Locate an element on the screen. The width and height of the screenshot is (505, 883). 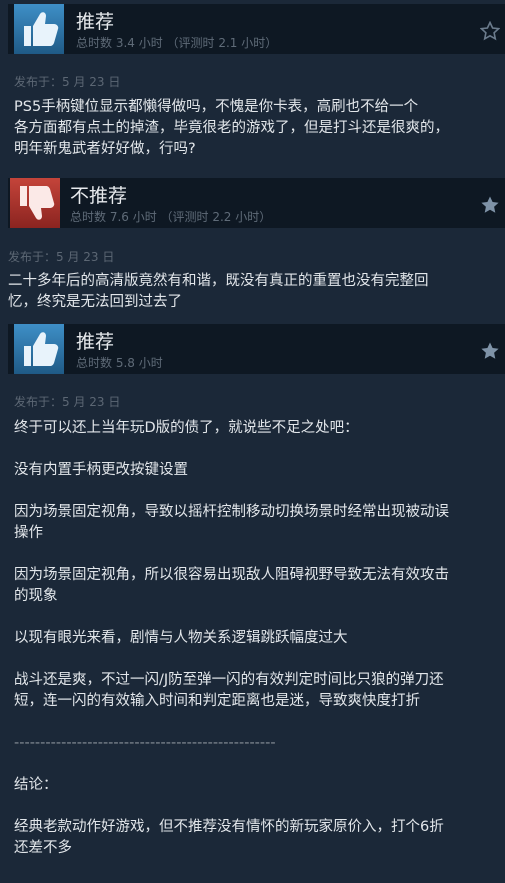
verdict-label: 不推荐 is located at coordinates (99, 196).